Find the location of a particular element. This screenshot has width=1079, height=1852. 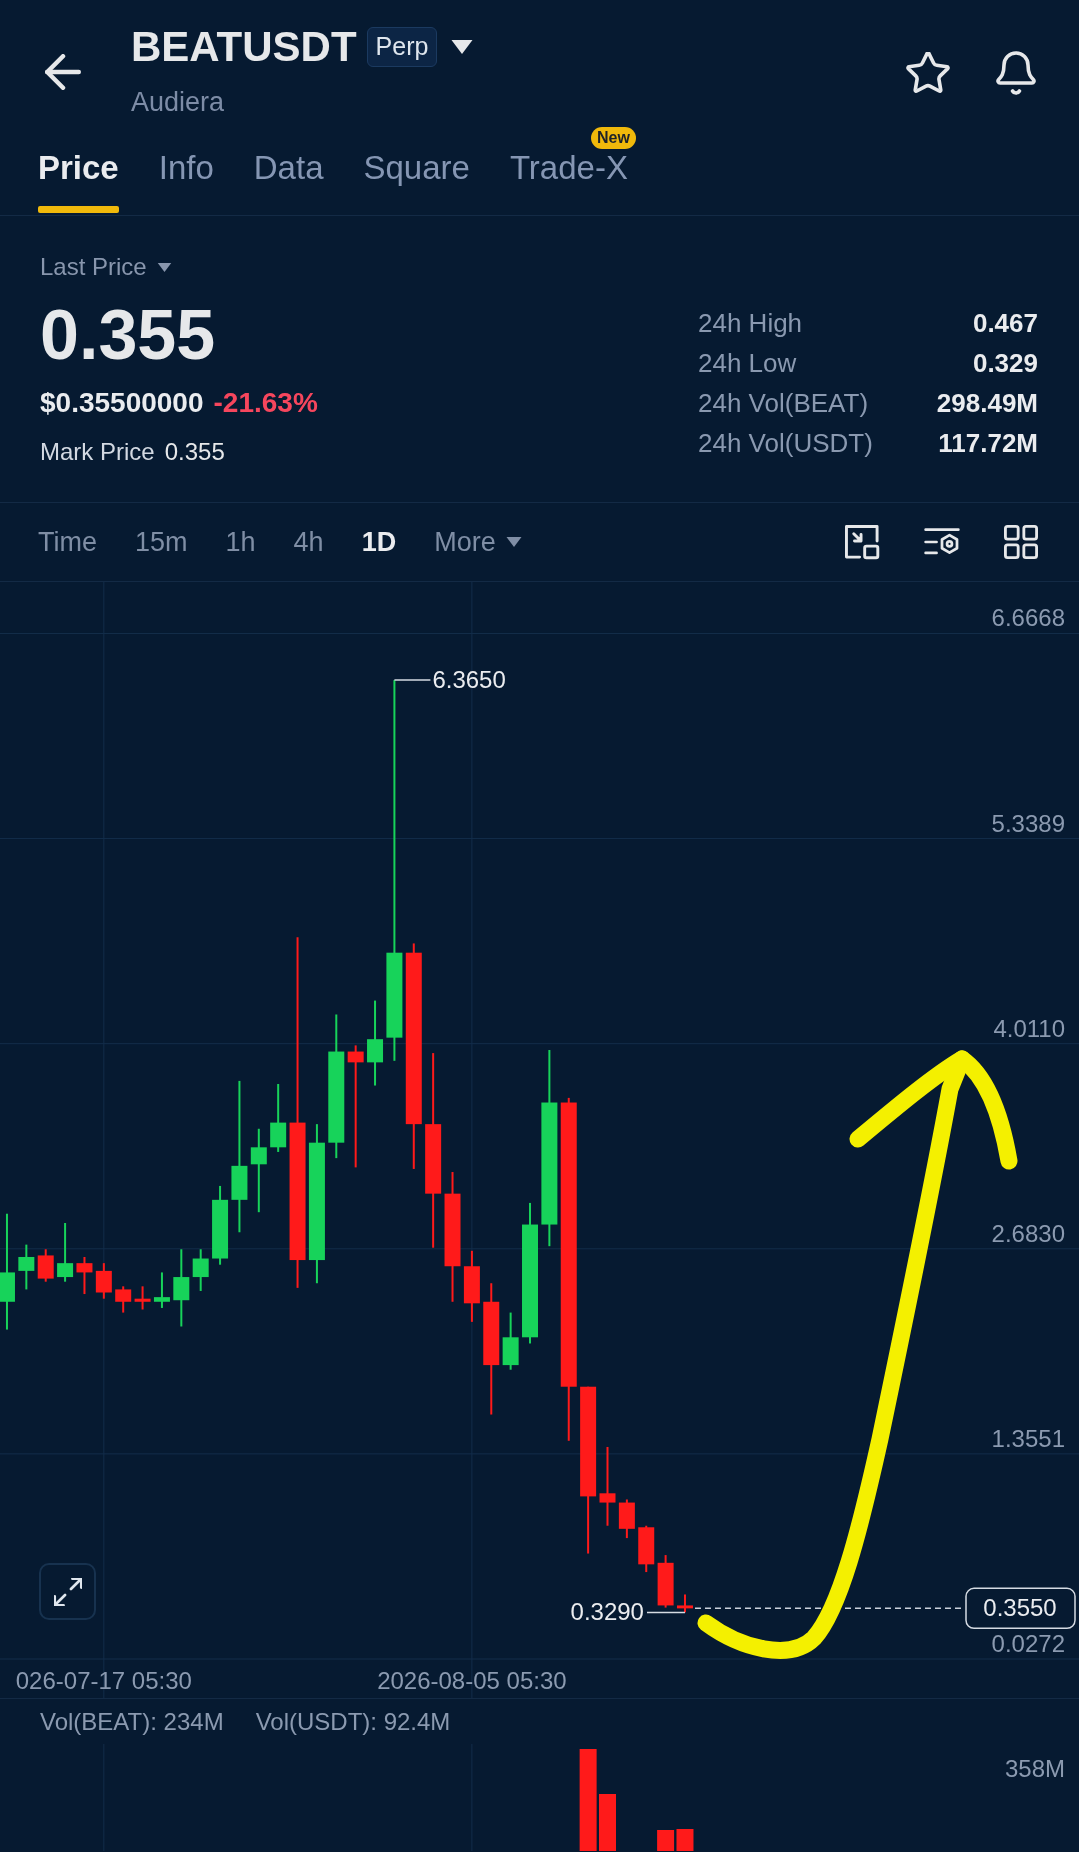

mark-price-label: Mark Price is located at coordinates (97, 452).